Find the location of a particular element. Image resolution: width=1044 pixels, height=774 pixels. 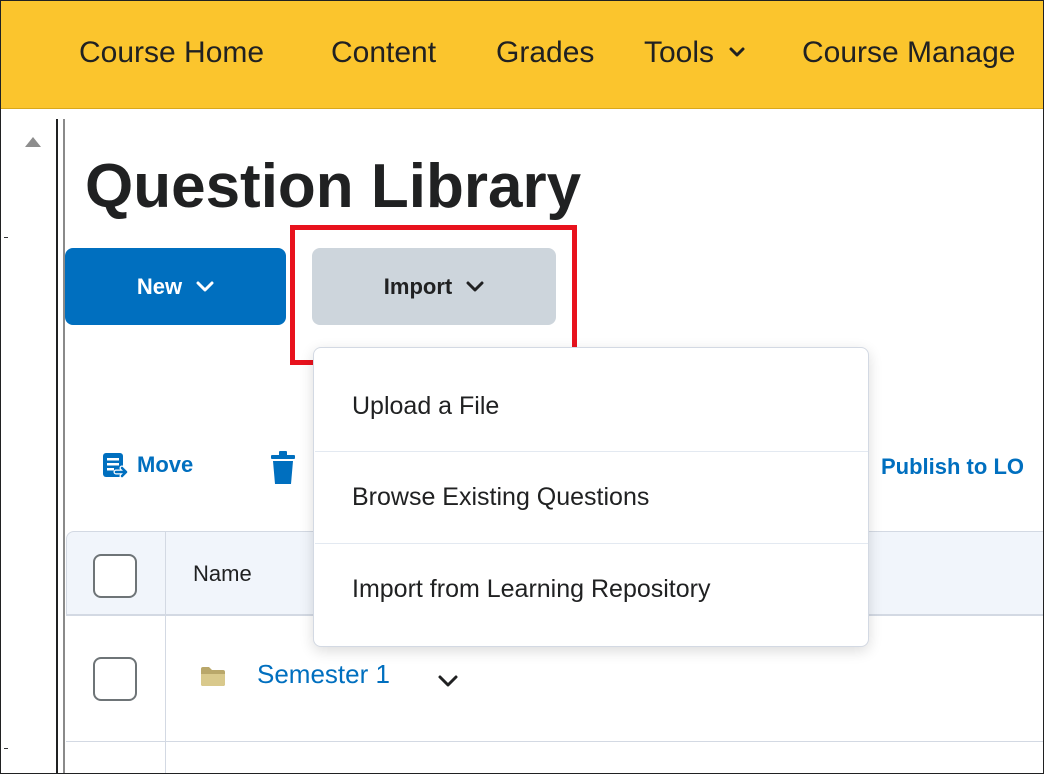

nav-course-home: Course Home is located at coordinates (171, 53).